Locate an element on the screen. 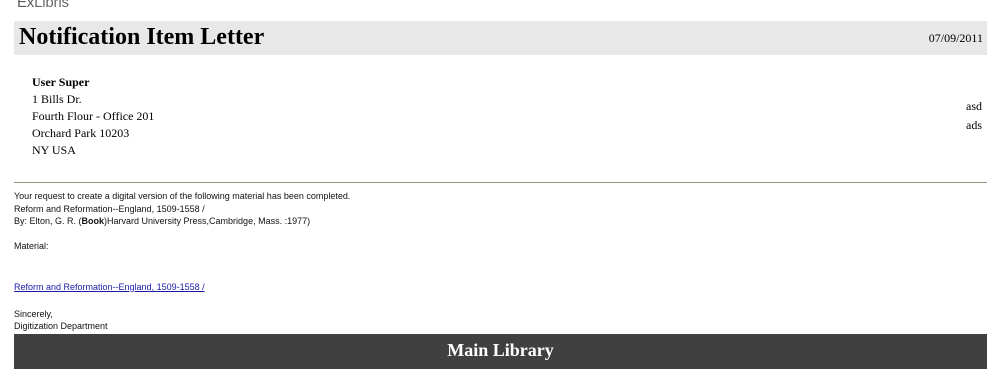 This screenshot has height=369, width=992. address-line-2: Fourth Flour - Office 201 is located at coordinates (93, 116).